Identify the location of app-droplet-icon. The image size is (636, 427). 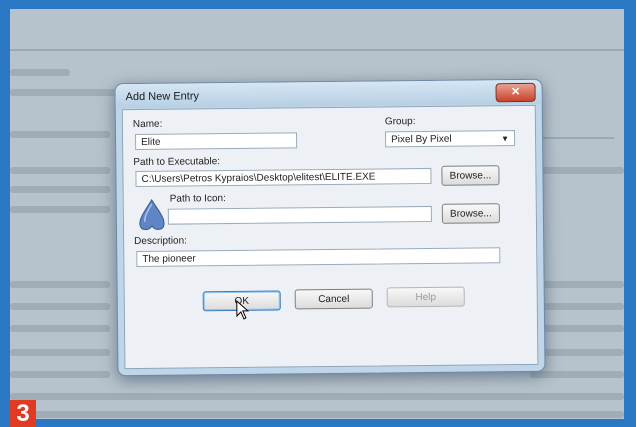
(152, 214).